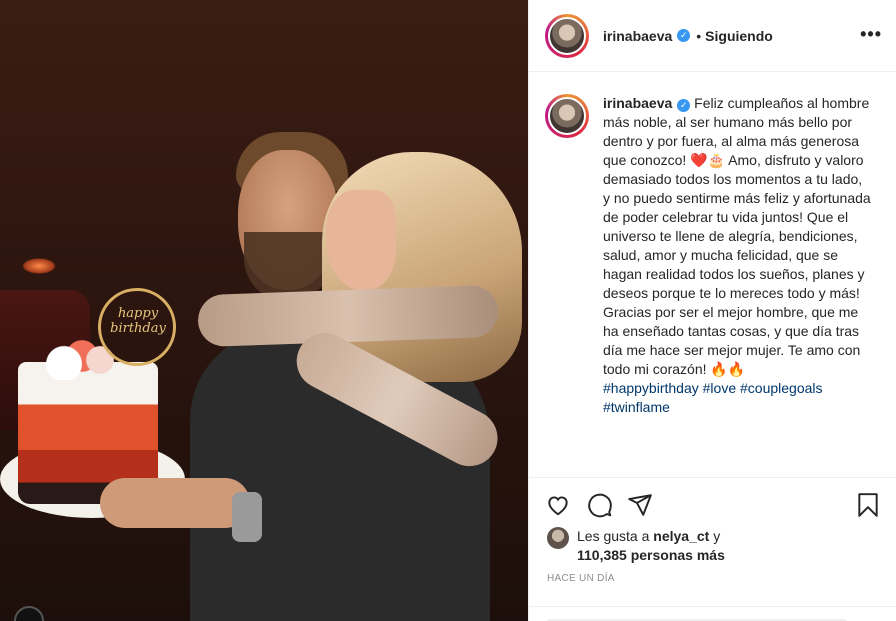 Image resolution: width=896 pixels, height=621 pixels. I want to click on caption-avatar, so click(567, 116).